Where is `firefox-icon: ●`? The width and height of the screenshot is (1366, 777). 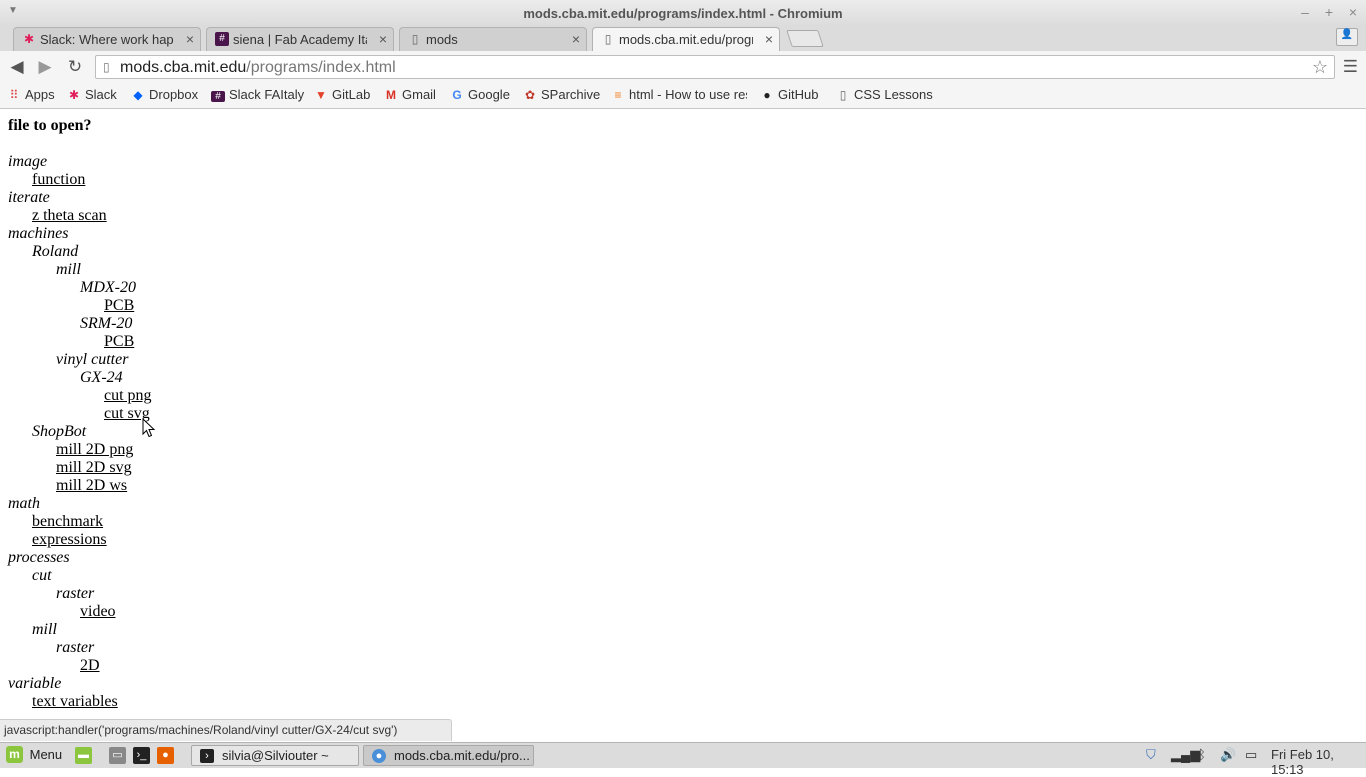
firefox-icon: ● is located at coordinates (165, 755).